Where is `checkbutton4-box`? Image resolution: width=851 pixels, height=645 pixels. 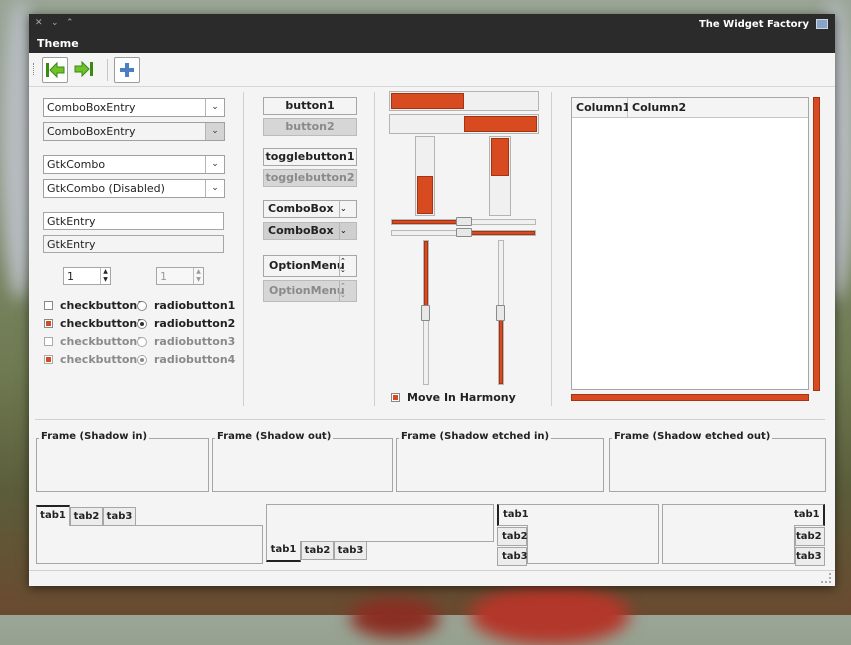
checkbutton4-box is located at coordinates (48, 359).